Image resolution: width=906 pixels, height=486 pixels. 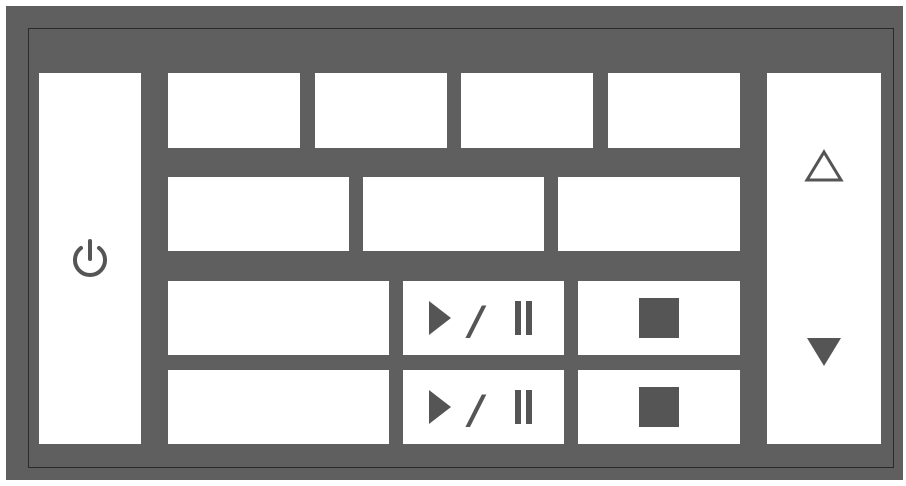 What do you see at coordinates (674, 110) in the screenshot?
I see `grid-button-r1-c4` at bounding box center [674, 110].